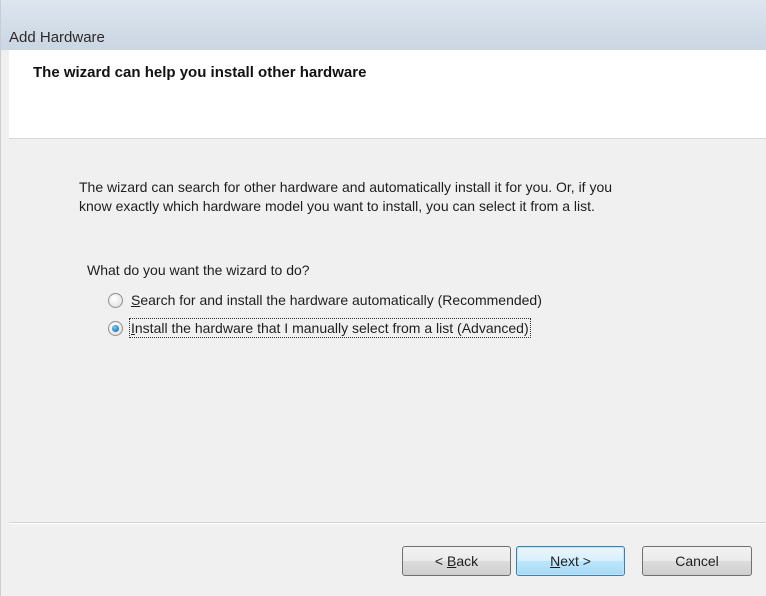 The width and height of the screenshot is (766, 596). I want to click on accelerator-key: N, so click(555, 561).